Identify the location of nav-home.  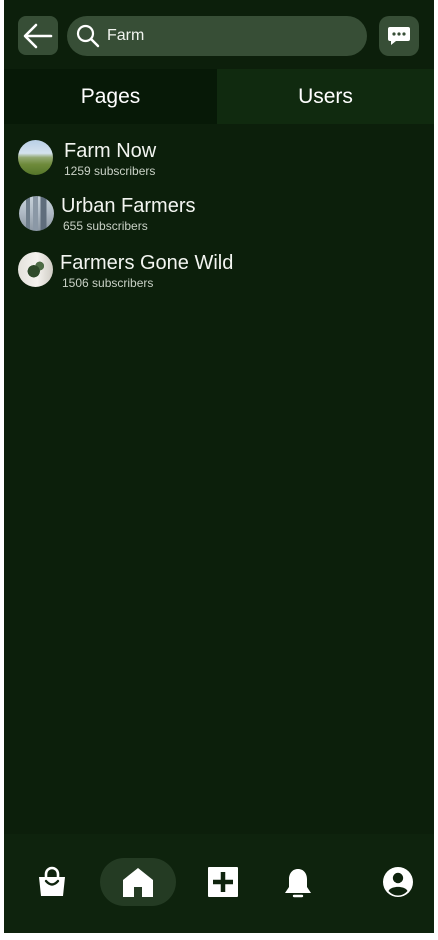
(138, 882).